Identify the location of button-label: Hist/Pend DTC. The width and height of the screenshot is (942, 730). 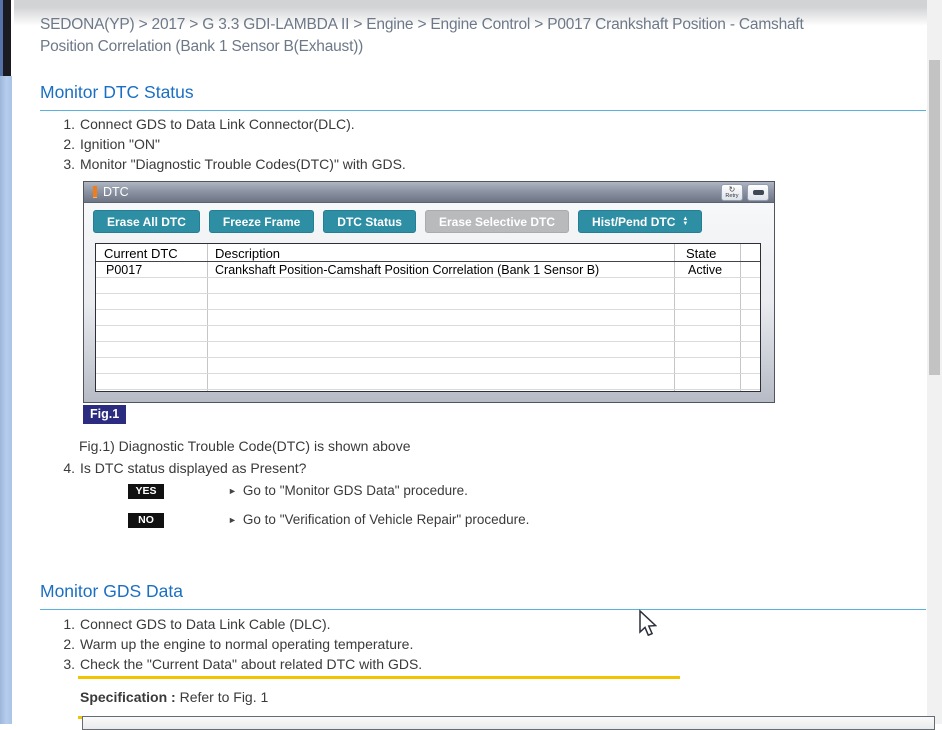
(634, 221).